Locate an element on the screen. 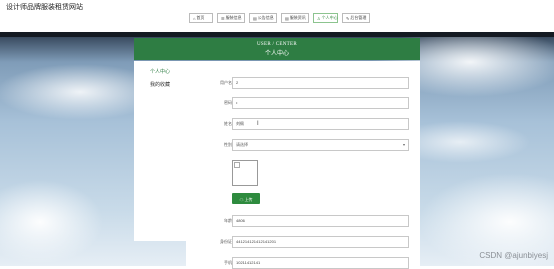  nav-clothing-info: ☰ 服装信息 is located at coordinates (231, 18).